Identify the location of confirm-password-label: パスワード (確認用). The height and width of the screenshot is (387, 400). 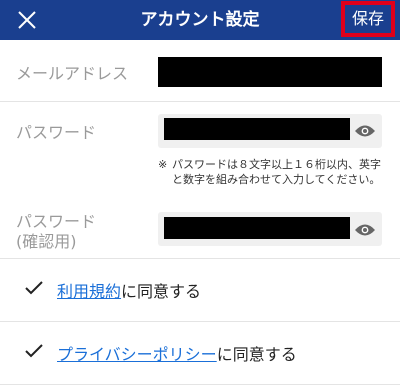
(56, 232).